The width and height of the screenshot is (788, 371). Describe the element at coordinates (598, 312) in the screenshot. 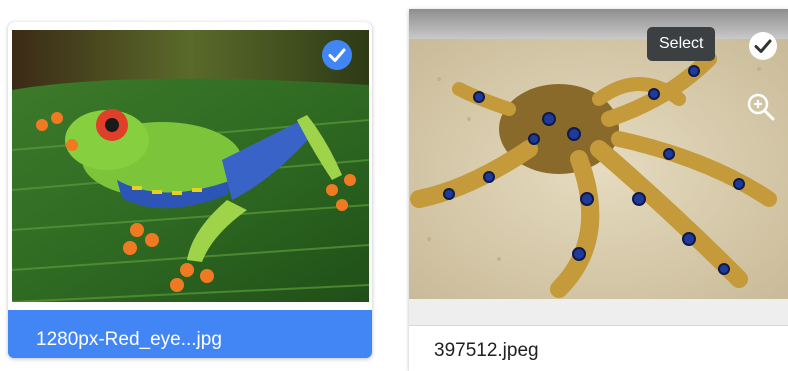

I see `thumbnail-gap` at that location.